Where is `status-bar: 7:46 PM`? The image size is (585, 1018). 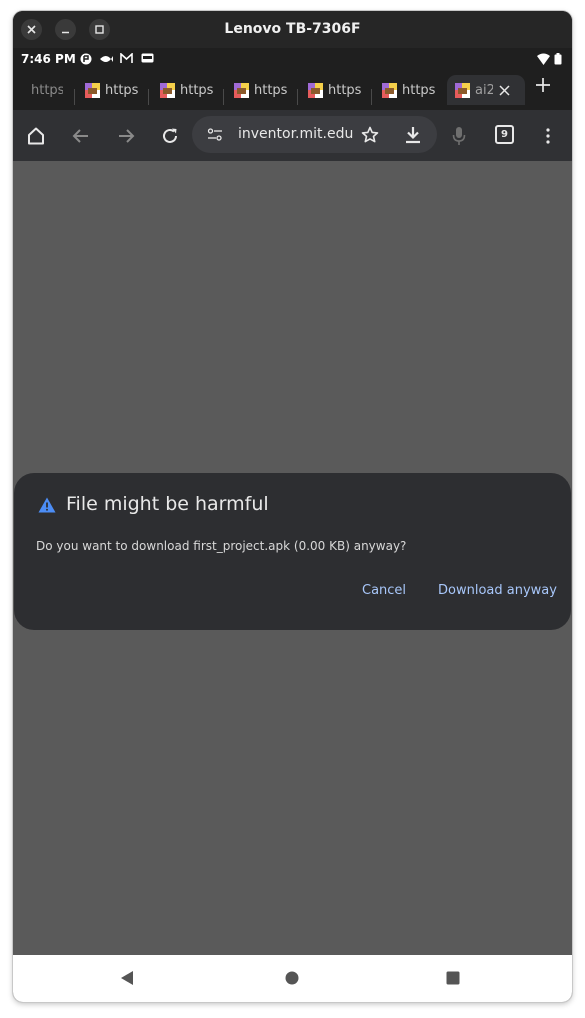 status-bar: 7:46 PM is located at coordinates (292, 59).